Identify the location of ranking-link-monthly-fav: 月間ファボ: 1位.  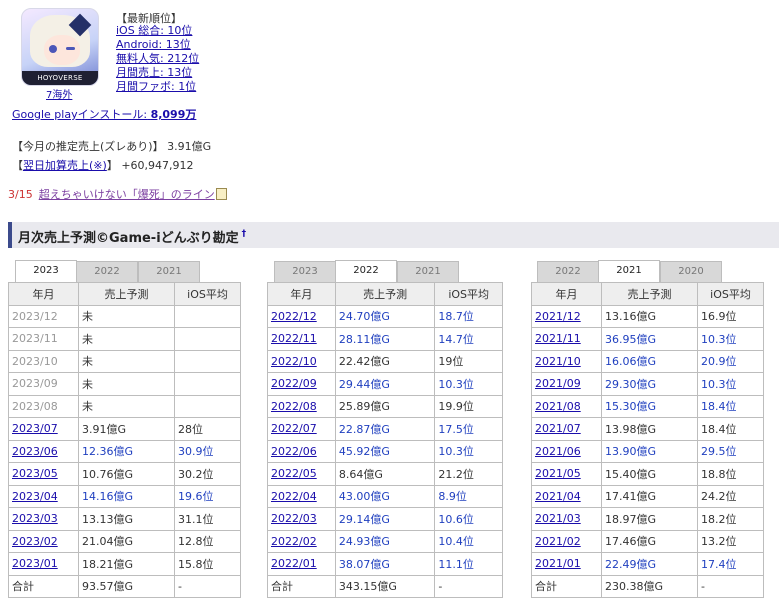
(156, 86).